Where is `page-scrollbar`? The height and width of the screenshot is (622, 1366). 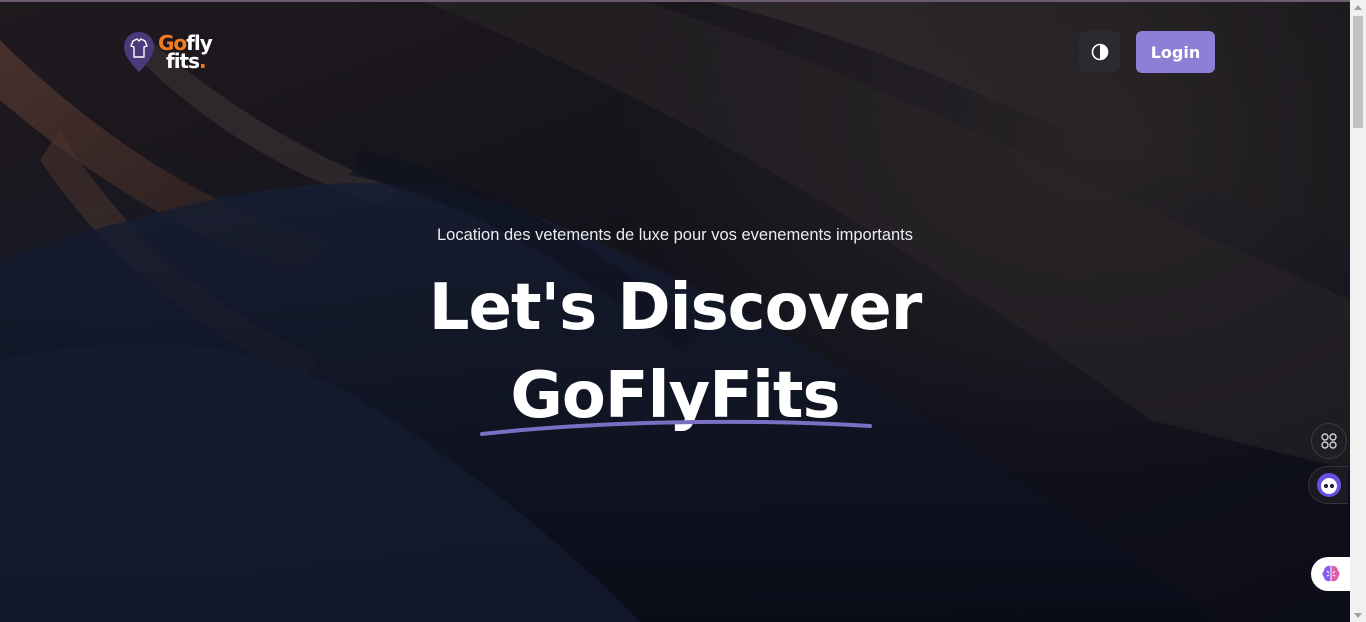 page-scrollbar is located at coordinates (1358, 311).